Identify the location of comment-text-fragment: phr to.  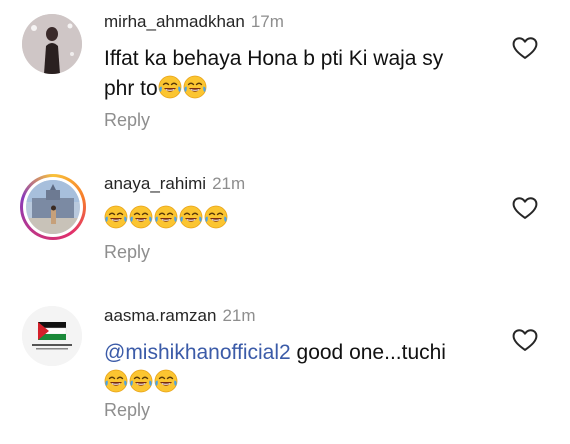
(131, 88).